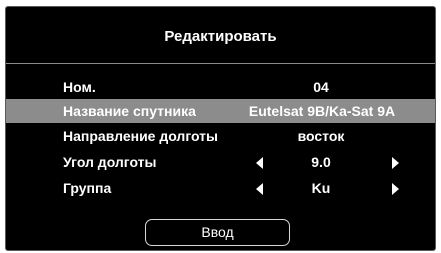 The height and width of the screenshot is (253, 441). Describe the element at coordinates (140, 136) in the screenshot. I see `row-longitude-direction-label: Направление долготы` at that location.